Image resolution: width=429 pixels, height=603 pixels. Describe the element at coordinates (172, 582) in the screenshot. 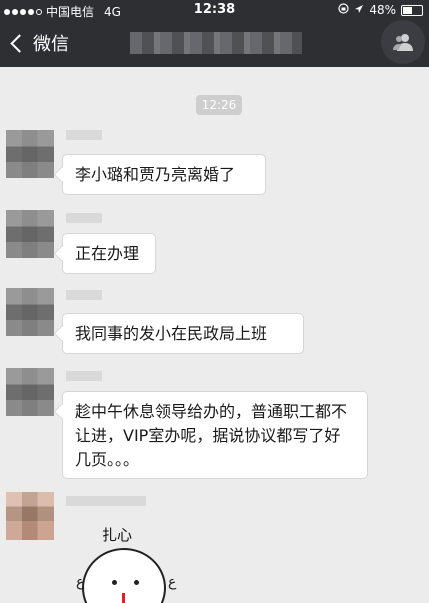

I see `sticker-right-ear-icon: ع` at that location.